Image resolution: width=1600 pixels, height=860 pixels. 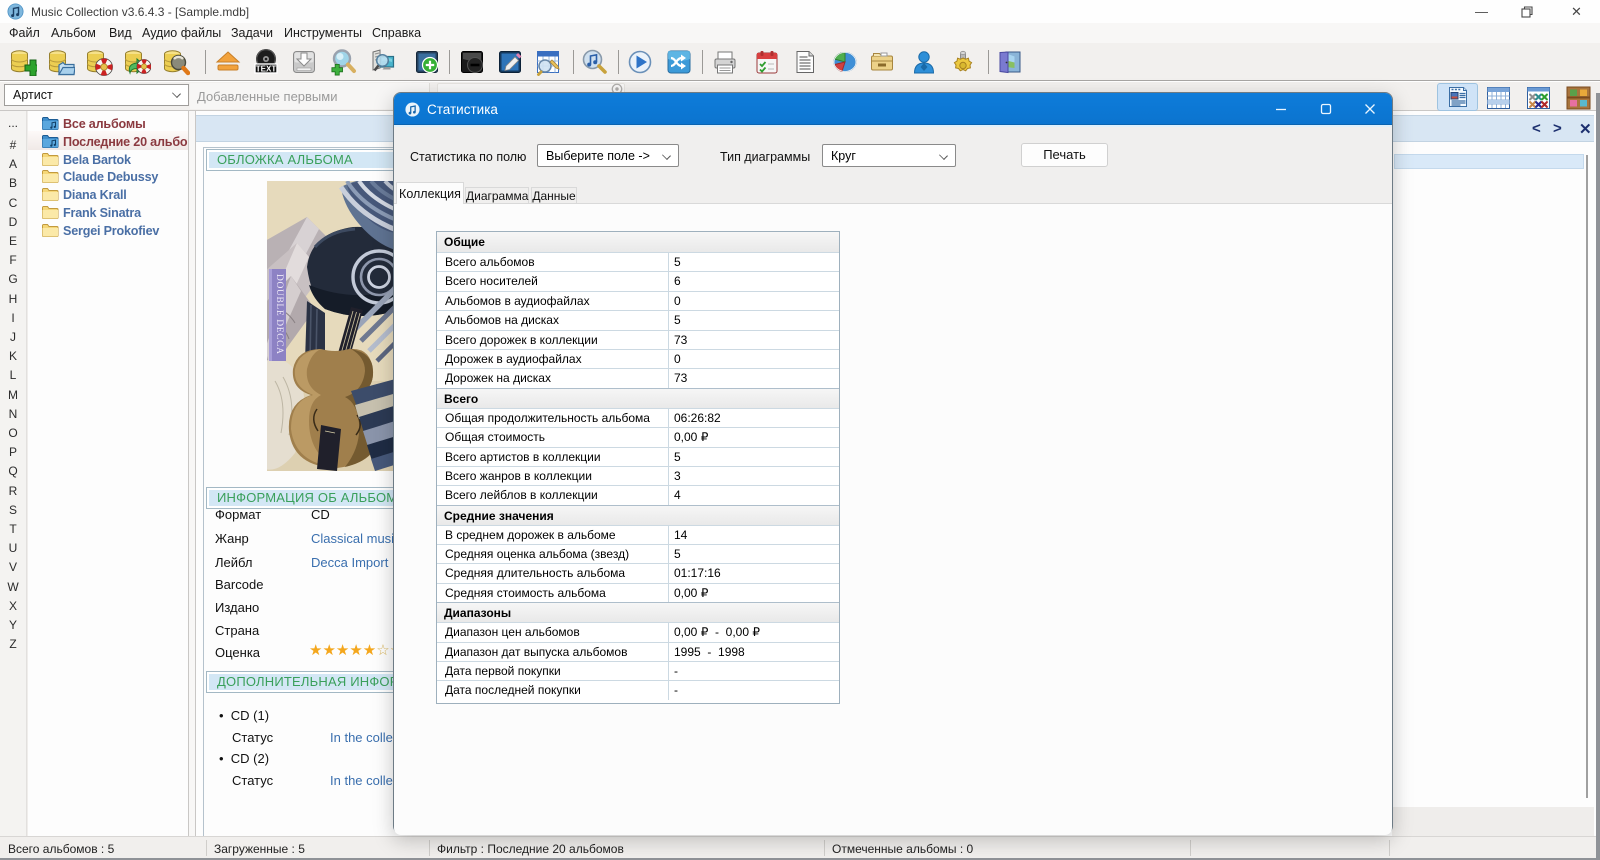 I want to click on svg-text: TEXT, so click(x=266, y=68).